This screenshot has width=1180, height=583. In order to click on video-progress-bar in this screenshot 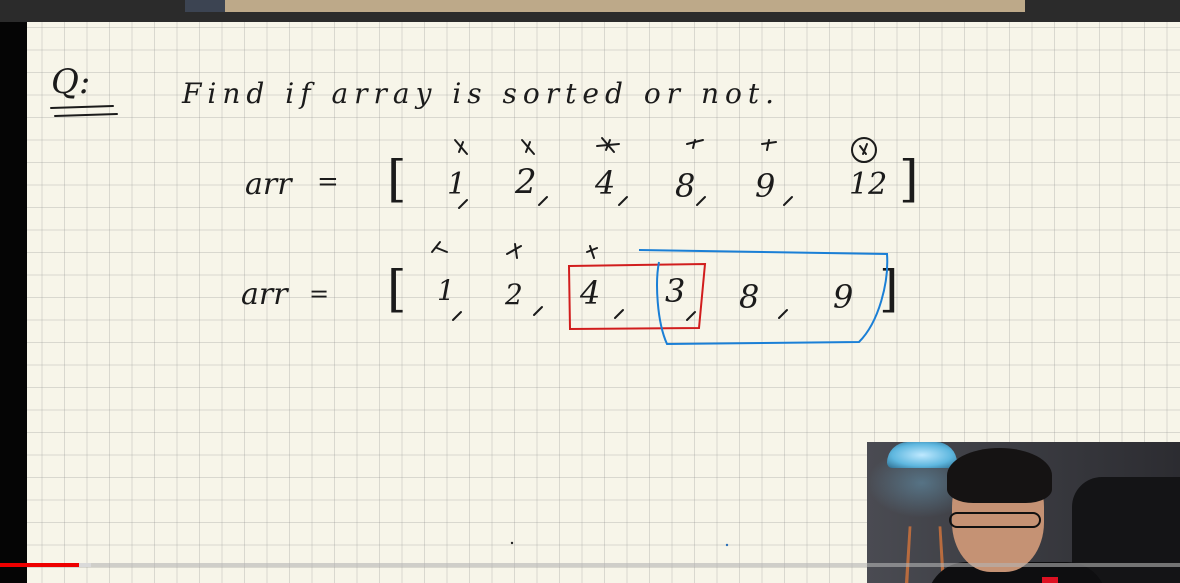, I will do `click(590, 565)`.